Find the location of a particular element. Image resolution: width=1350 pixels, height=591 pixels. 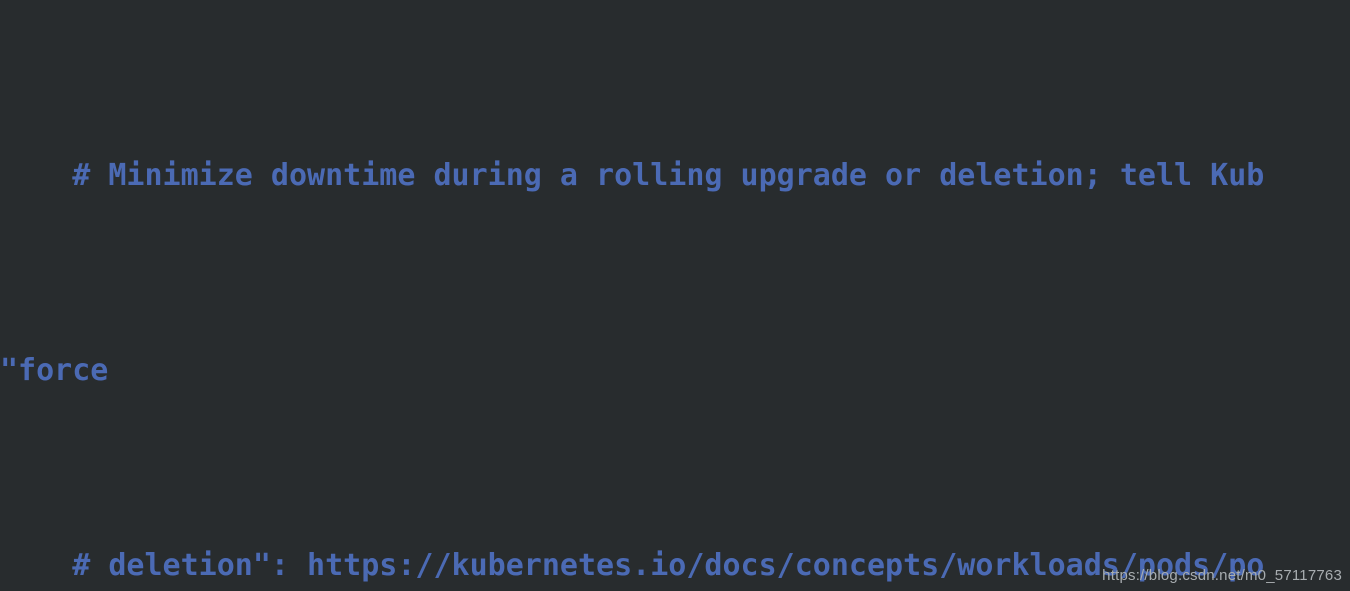

code-comment-wrap: "force is located at coordinates (54, 370).